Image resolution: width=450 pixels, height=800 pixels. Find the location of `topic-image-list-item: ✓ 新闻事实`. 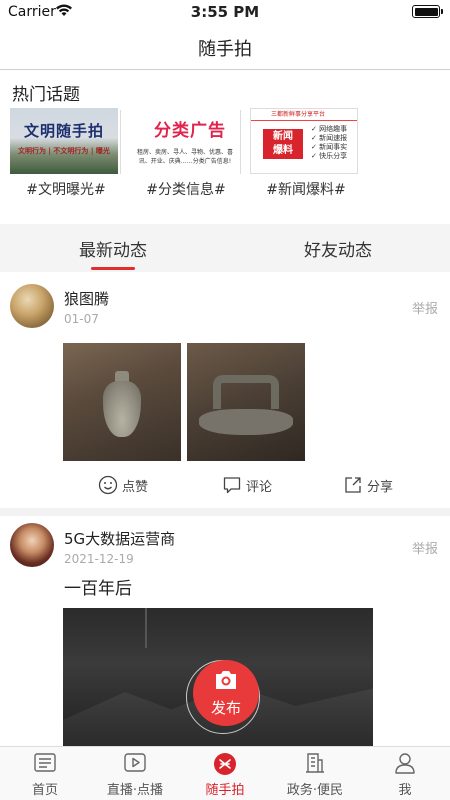

topic-image-list-item: ✓ 新闻事实 is located at coordinates (329, 147).